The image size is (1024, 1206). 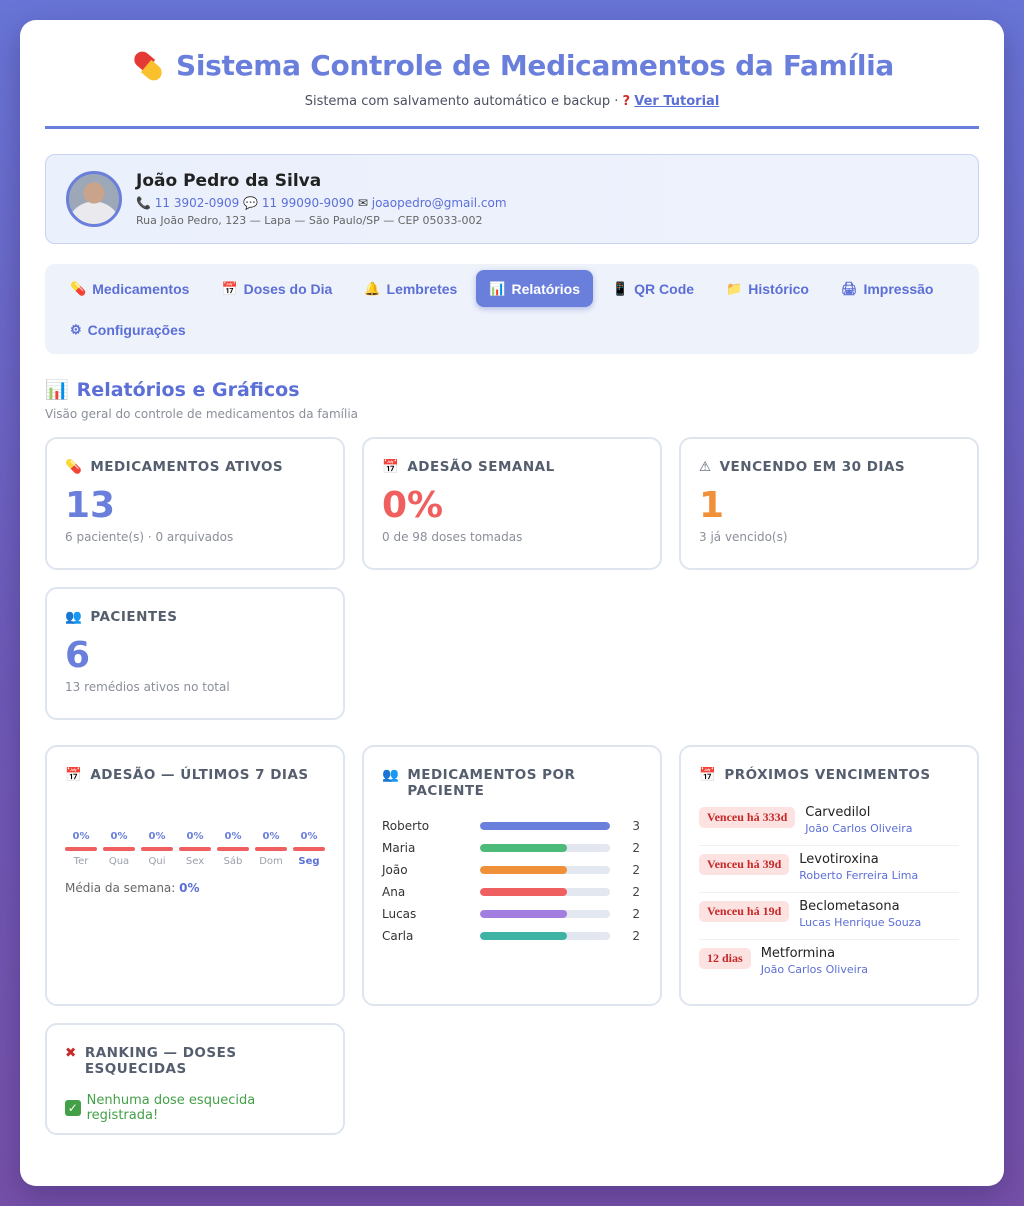 What do you see at coordinates (512, 826) in the screenshot?
I see `patient-row: Roberto 3` at bounding box center [512, 826].